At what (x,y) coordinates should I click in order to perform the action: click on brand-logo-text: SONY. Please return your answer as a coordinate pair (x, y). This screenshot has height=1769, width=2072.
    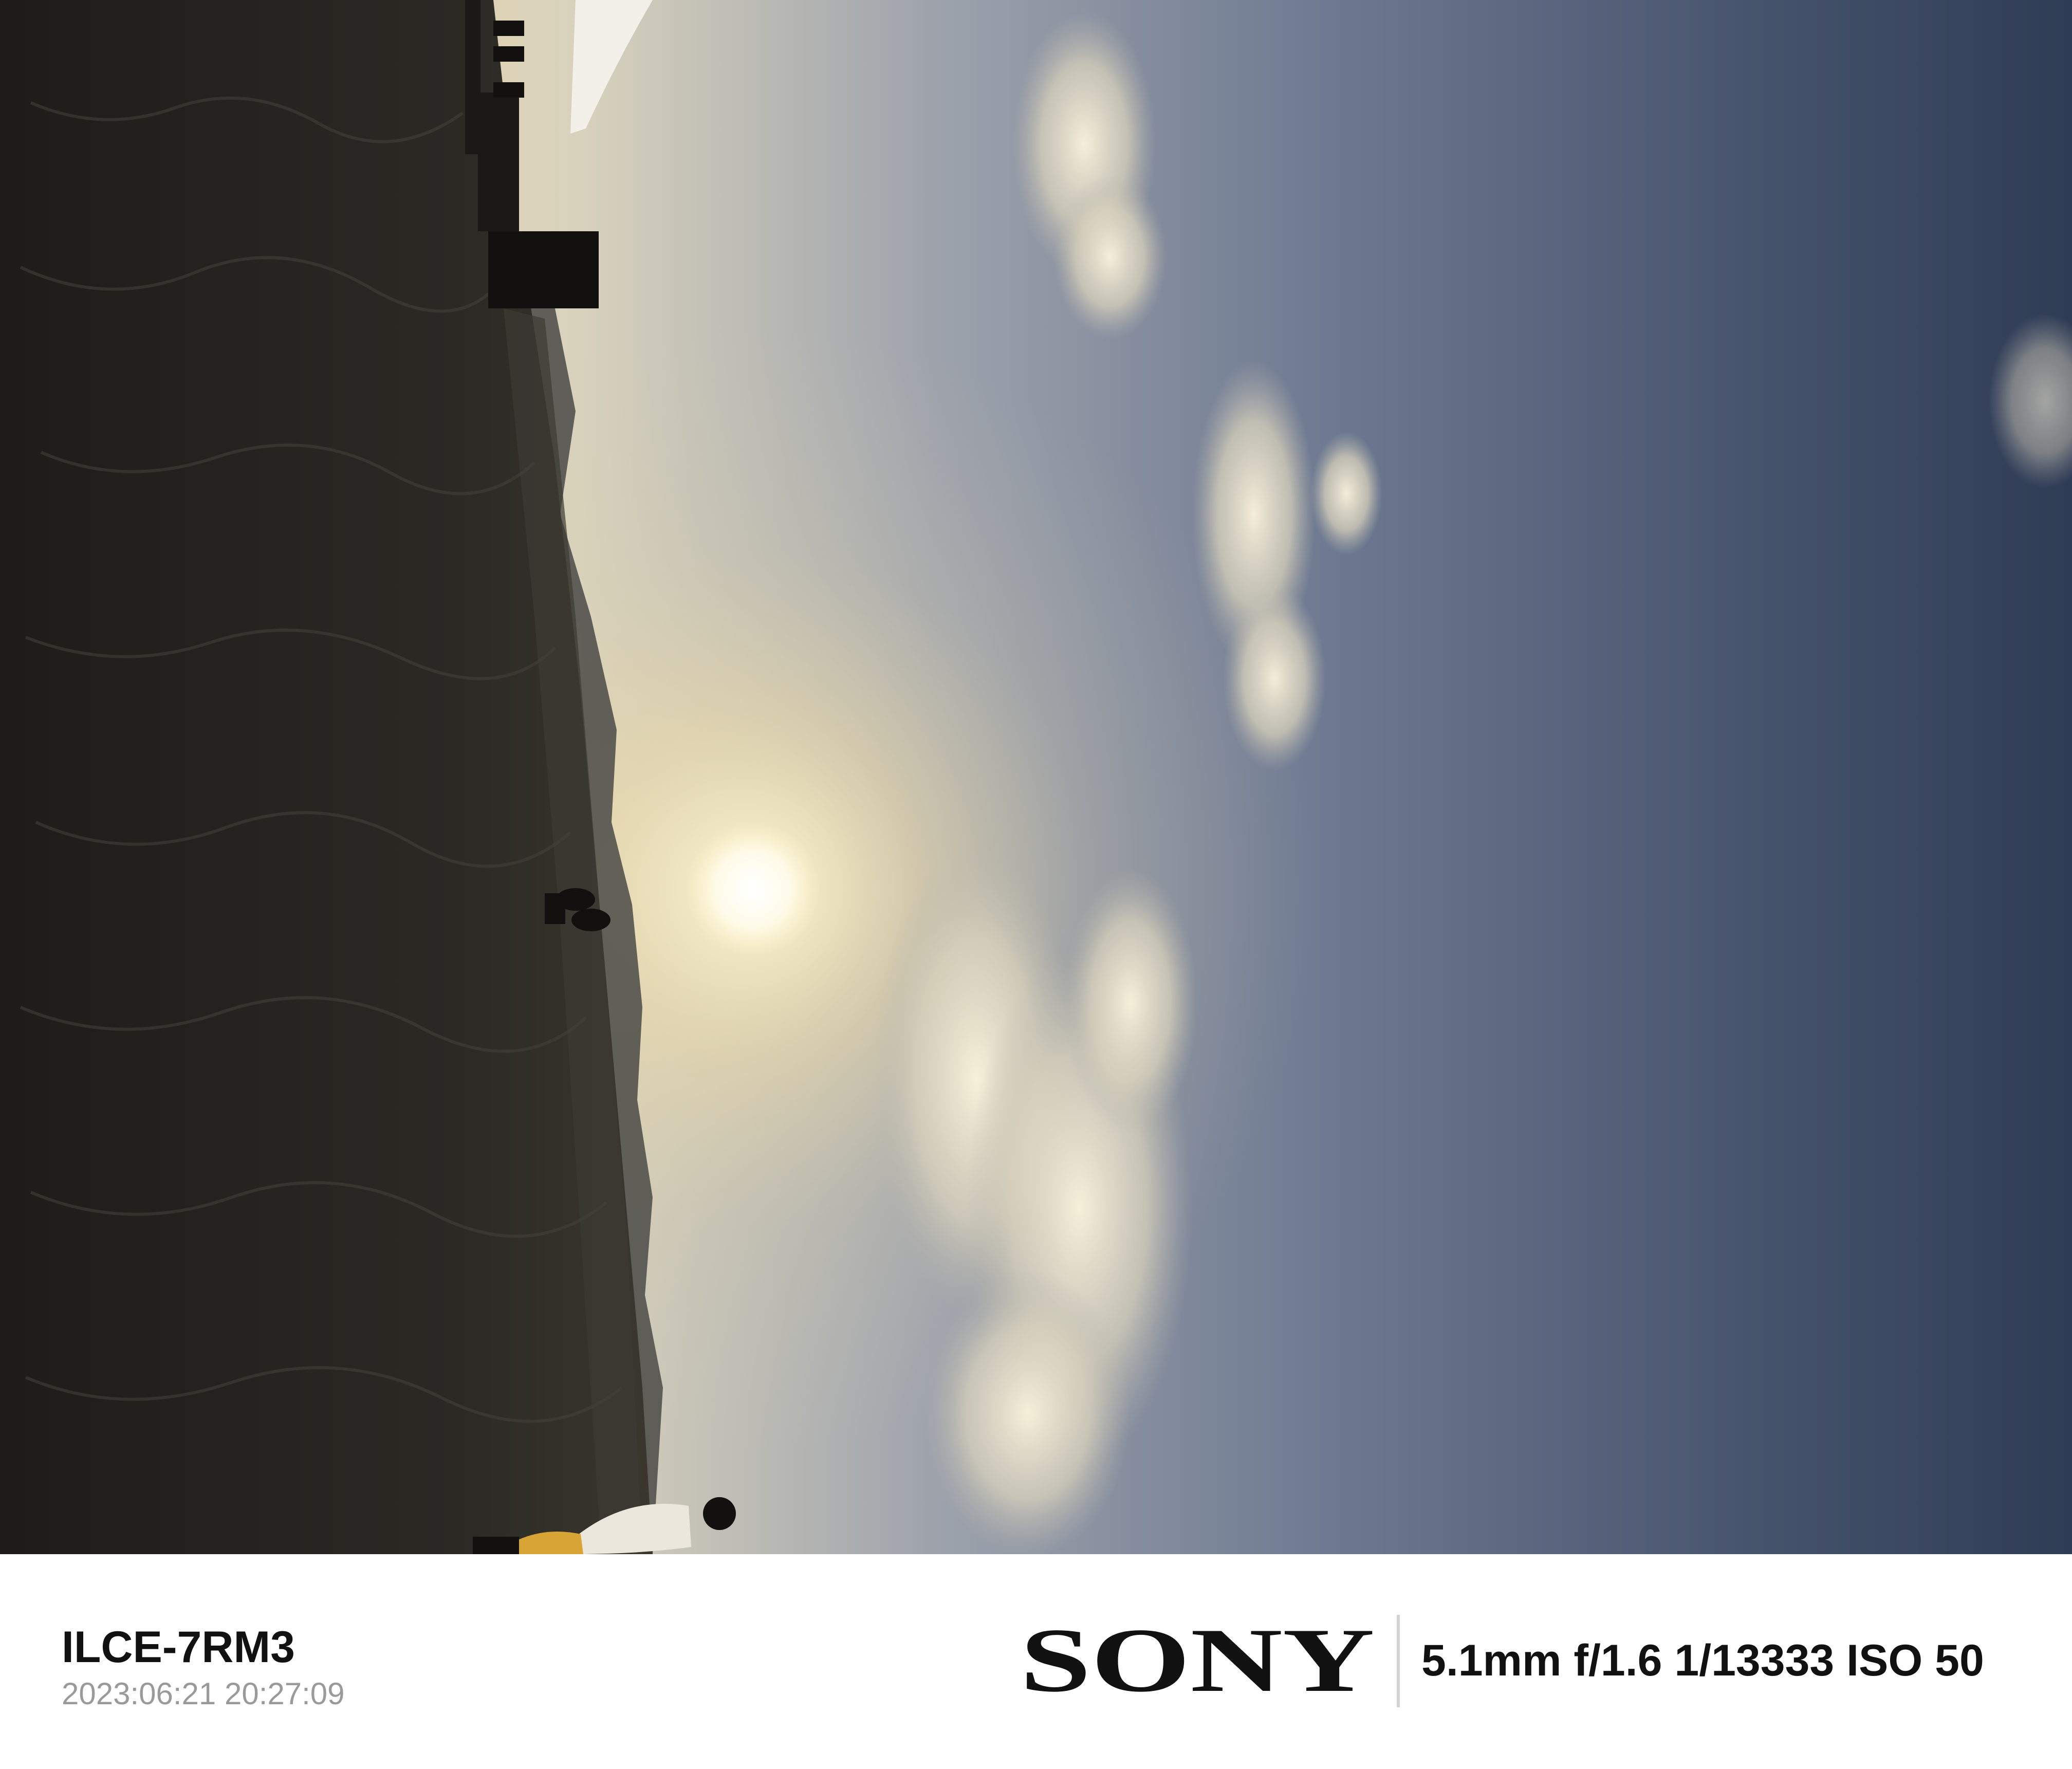
    Looking at the image, I should click on (1197, 1658).